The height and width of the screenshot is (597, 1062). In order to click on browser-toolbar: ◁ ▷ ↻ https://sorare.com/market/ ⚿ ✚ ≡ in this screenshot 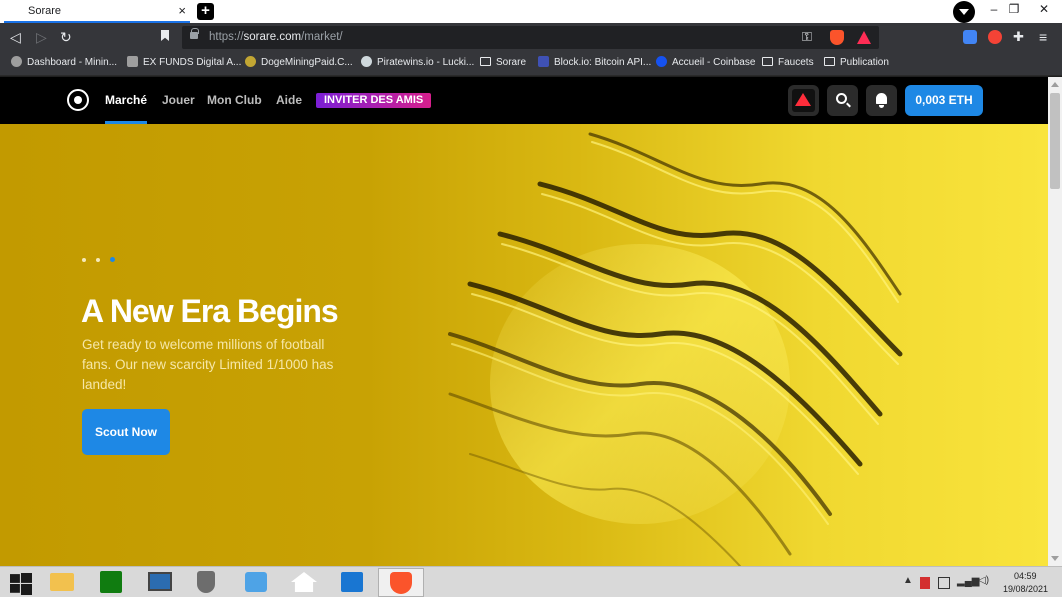, I will do `click(531, 37)`.